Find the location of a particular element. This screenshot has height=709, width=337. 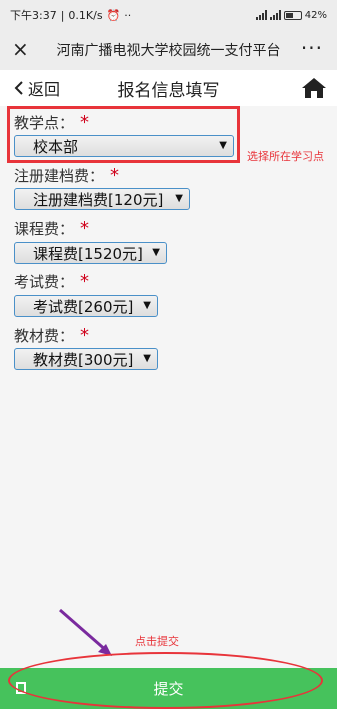

field-label-course-fee: 课程费： * is located at coordinates (52, 228).